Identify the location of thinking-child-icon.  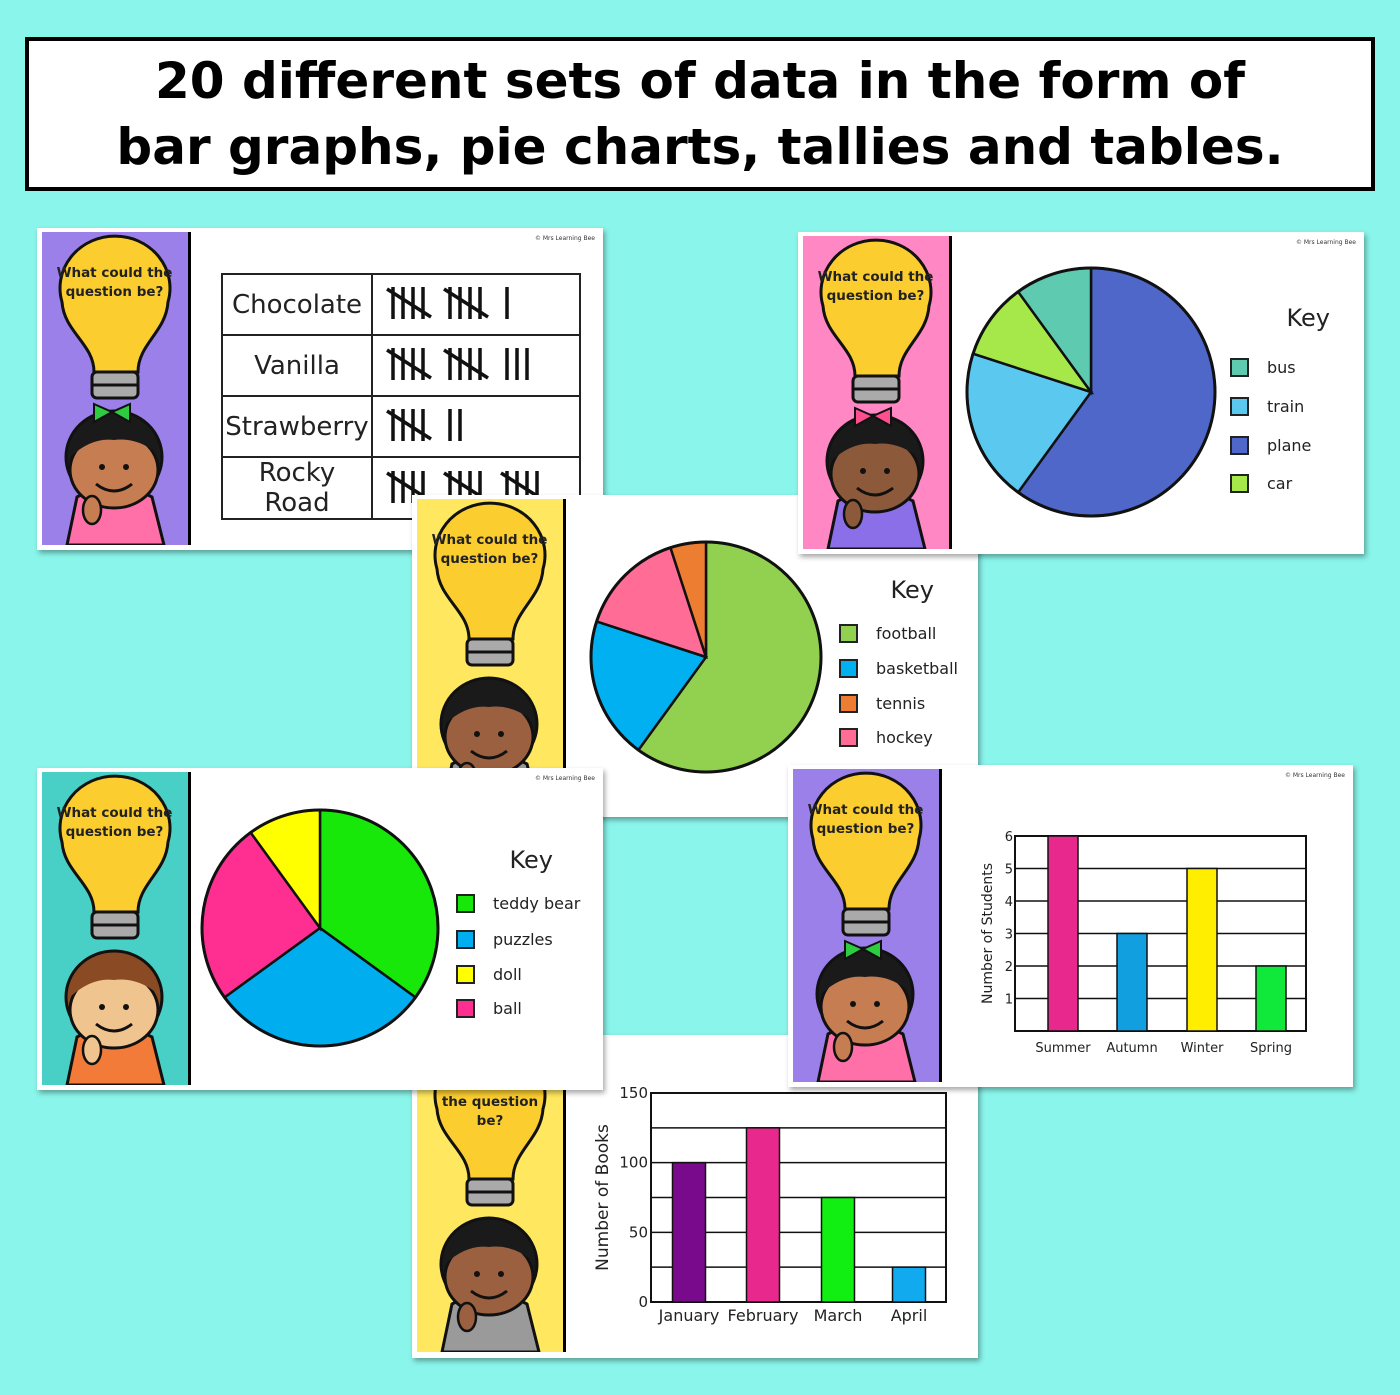
(115, 473).